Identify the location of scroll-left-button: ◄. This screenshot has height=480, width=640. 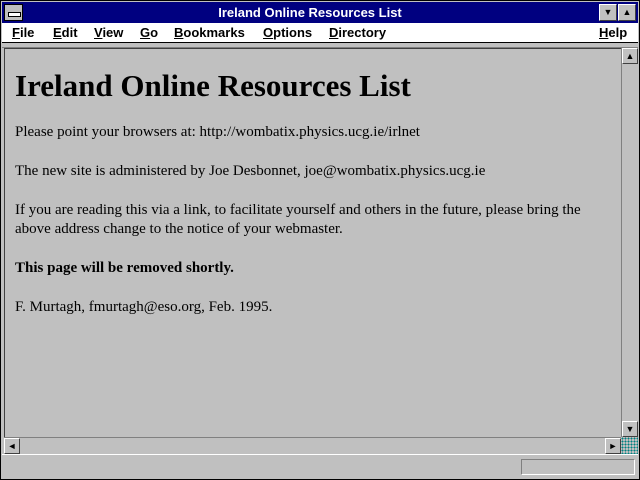
(12, 446).